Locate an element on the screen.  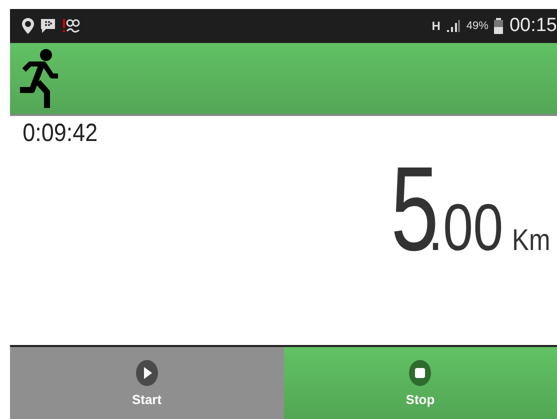
signal-icon is located at coordinates (453, 25).